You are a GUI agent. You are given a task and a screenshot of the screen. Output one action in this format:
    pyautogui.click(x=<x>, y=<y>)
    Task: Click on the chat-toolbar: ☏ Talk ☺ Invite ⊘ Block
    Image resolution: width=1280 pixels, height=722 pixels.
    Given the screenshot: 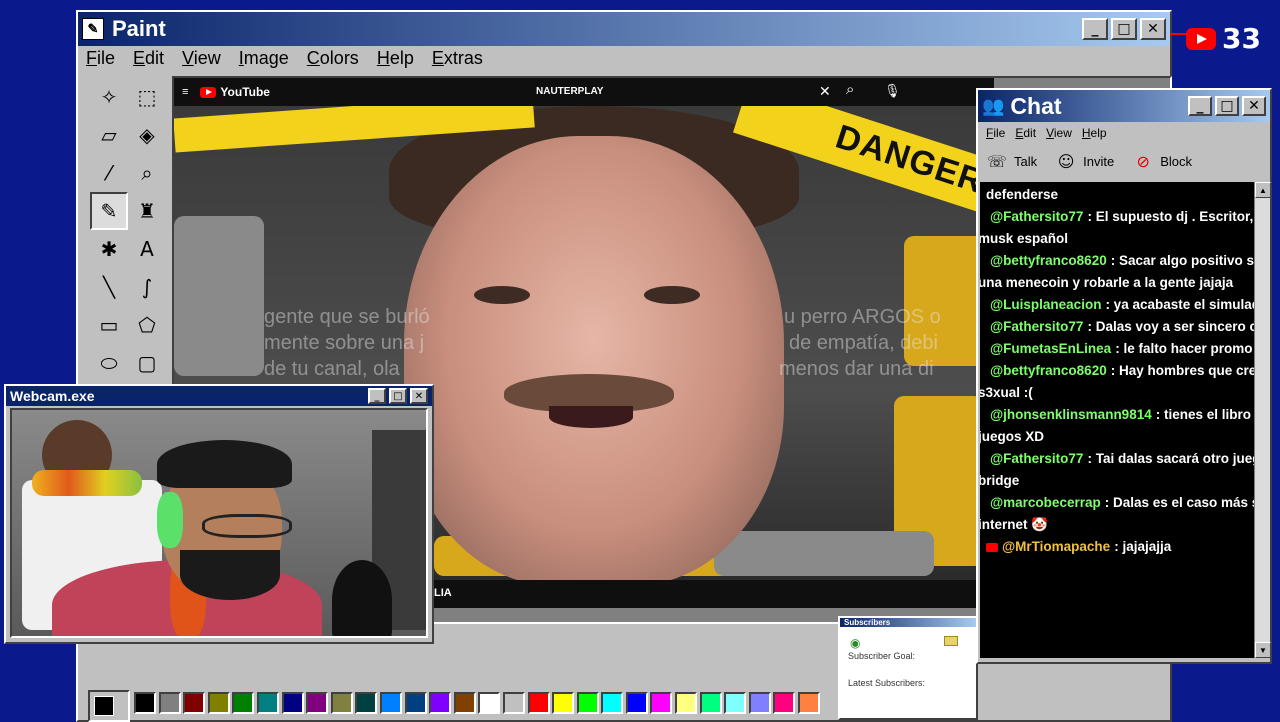 What is the action you would take?
    pyautogui.click(x=1124, y=161)
    